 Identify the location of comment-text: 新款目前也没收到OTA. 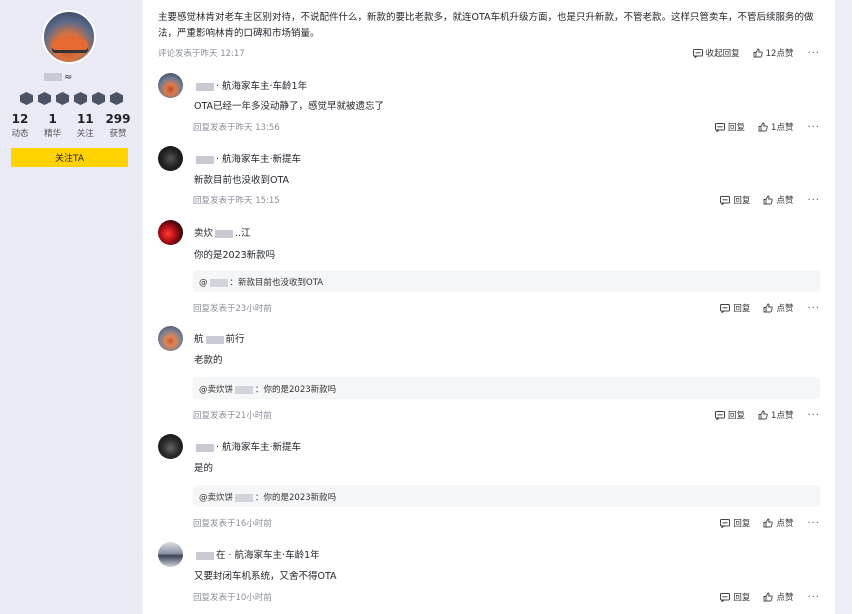
(242, 180).